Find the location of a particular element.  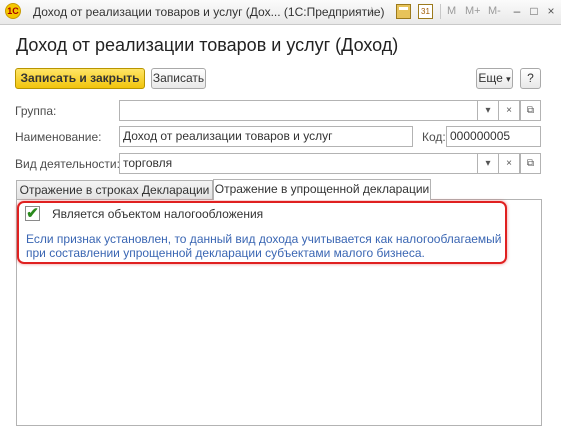

close-button: × is located at coordinates (551, 11).